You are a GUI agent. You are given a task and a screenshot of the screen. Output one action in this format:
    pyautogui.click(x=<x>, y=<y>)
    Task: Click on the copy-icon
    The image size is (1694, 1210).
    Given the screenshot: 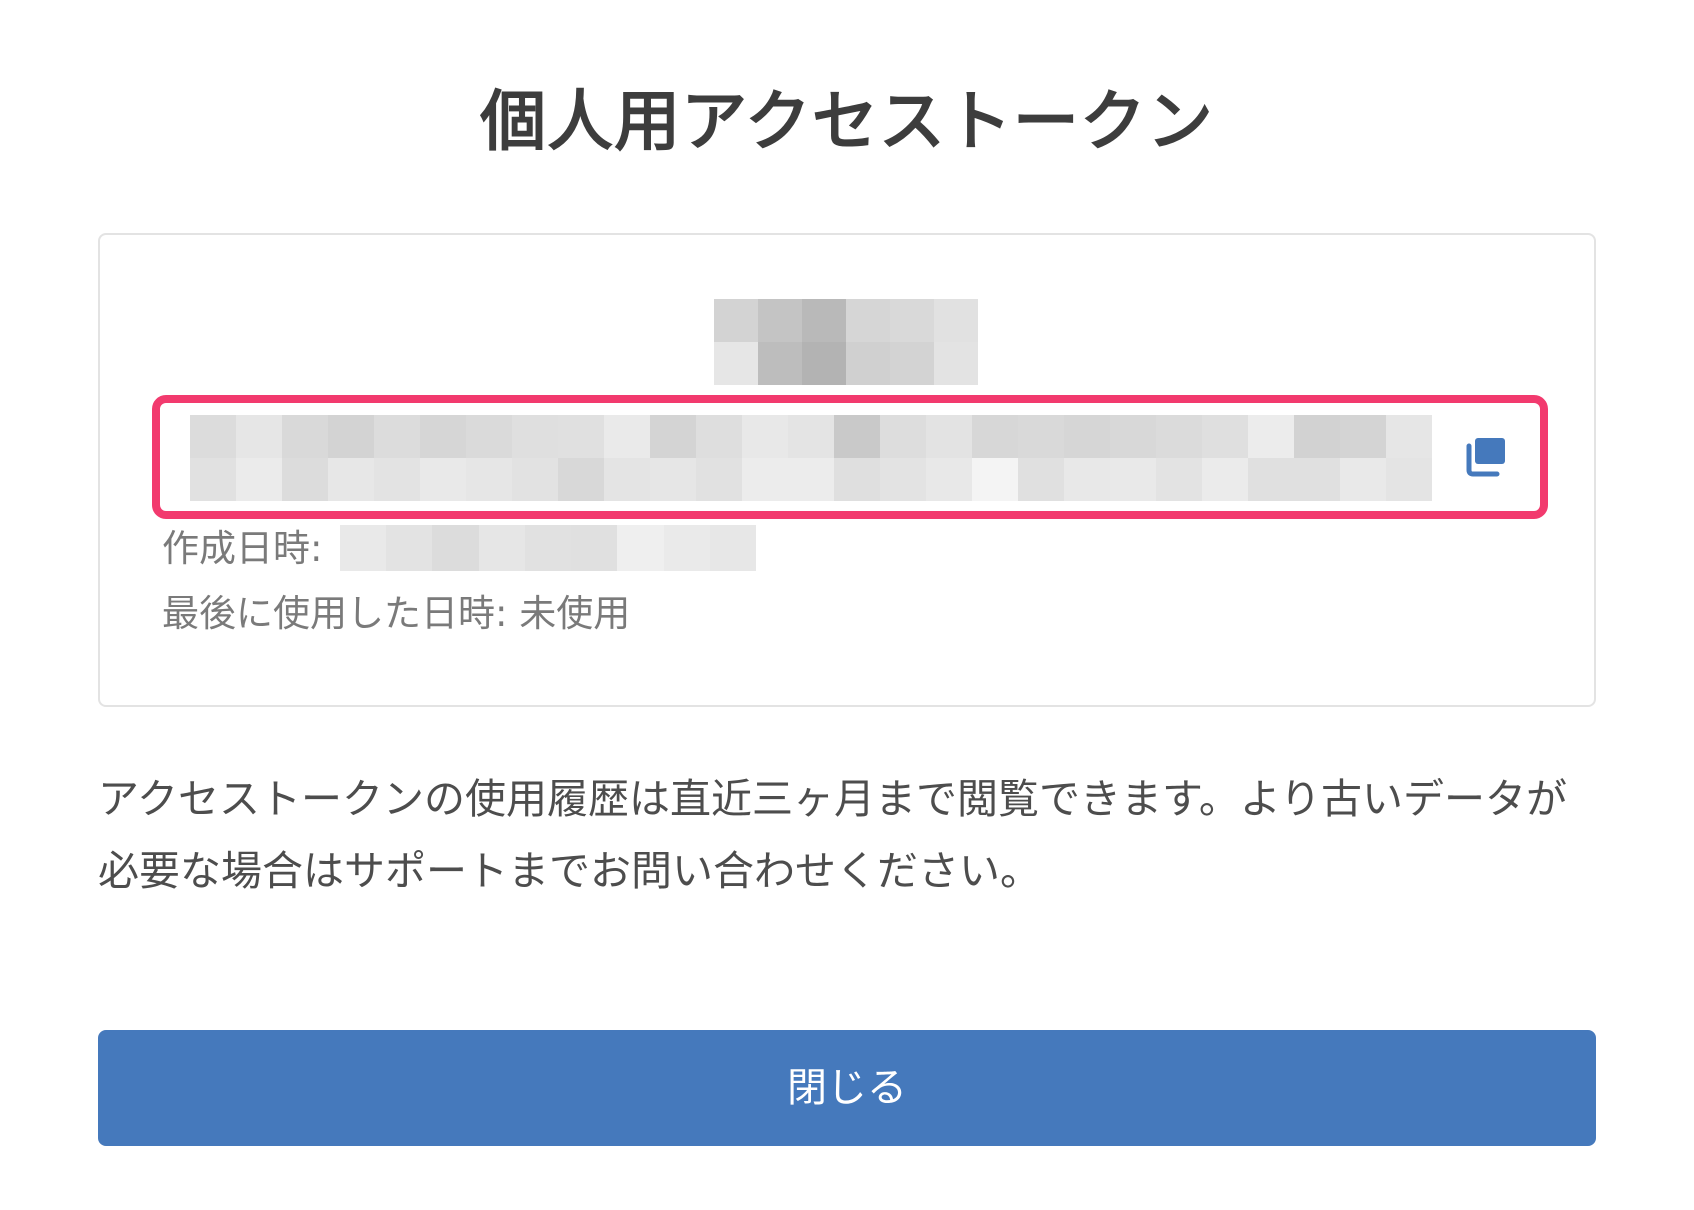 What is the action you would take?
    pyautogui.click(x=1485, y=457)
    